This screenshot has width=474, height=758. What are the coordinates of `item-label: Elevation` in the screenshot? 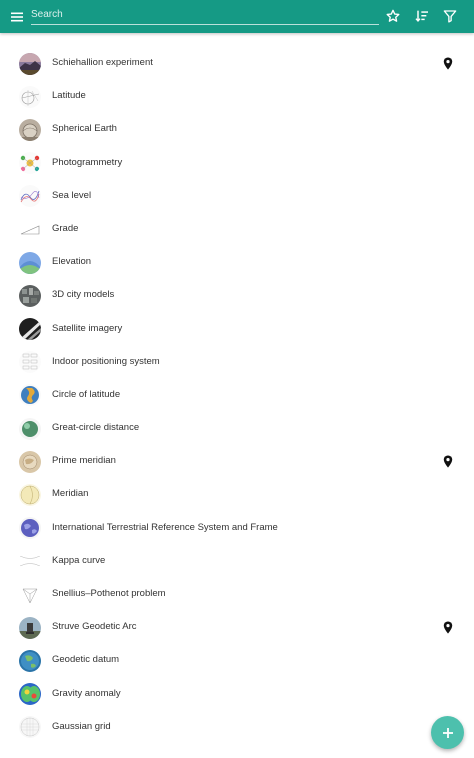 It's located at (72, 262).